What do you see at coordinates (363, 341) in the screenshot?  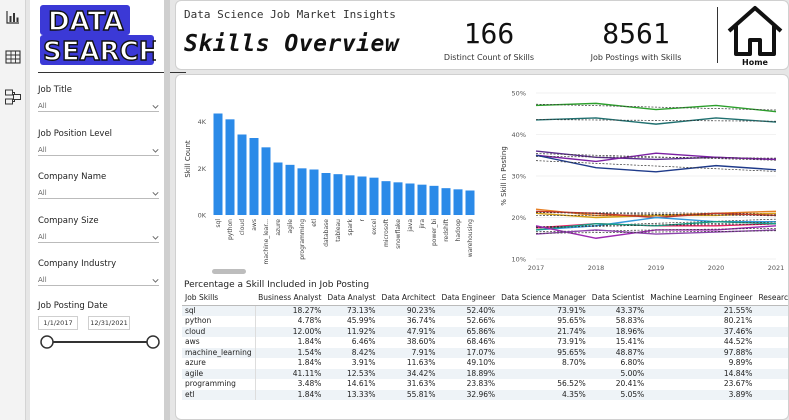 I see `table-cell: 6.46%` at bounding box center [363, 341].